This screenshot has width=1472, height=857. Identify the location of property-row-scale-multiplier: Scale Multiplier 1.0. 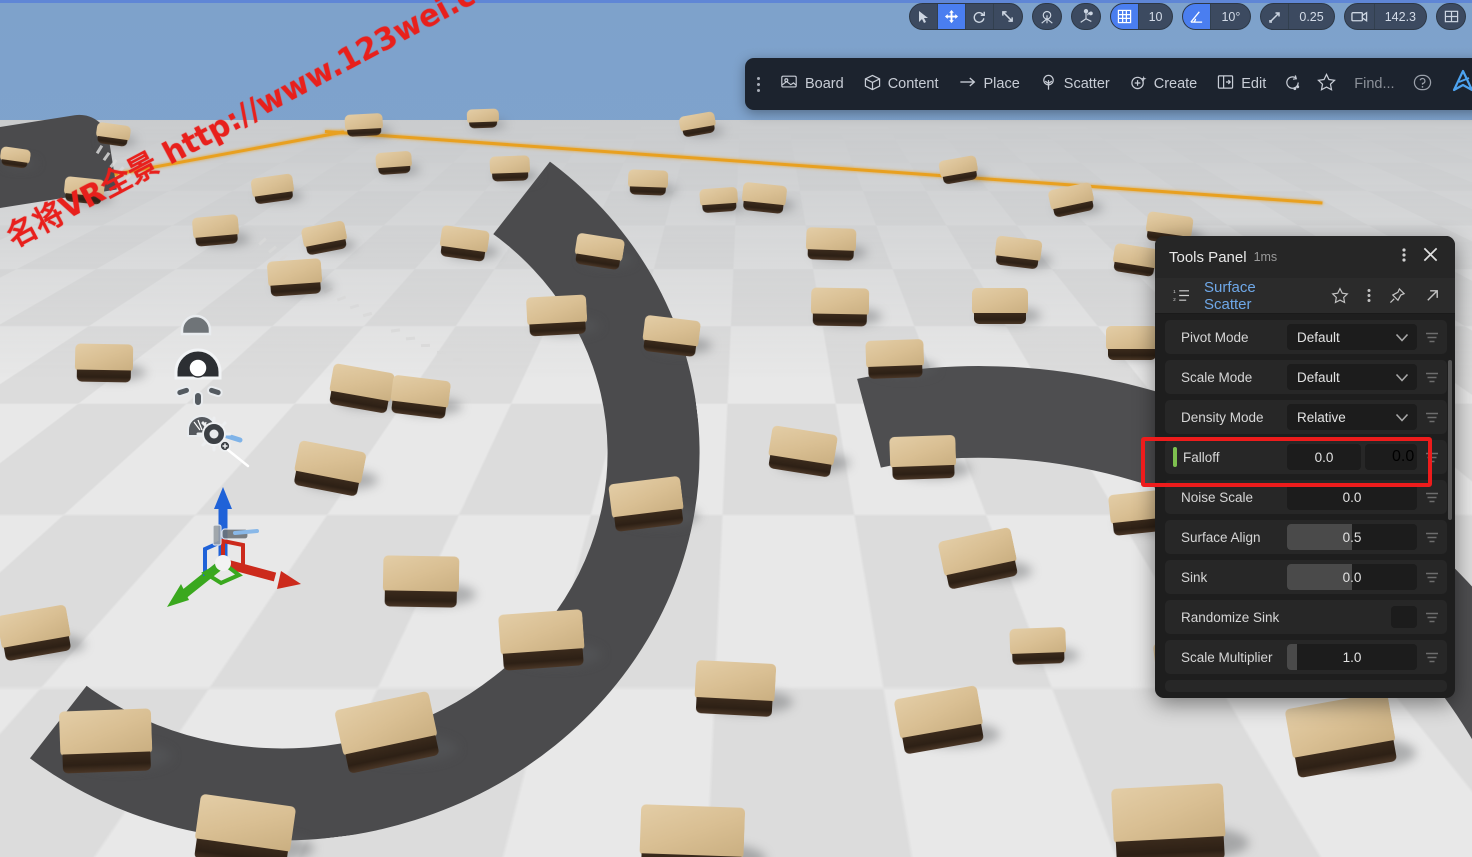
(1306, 657).